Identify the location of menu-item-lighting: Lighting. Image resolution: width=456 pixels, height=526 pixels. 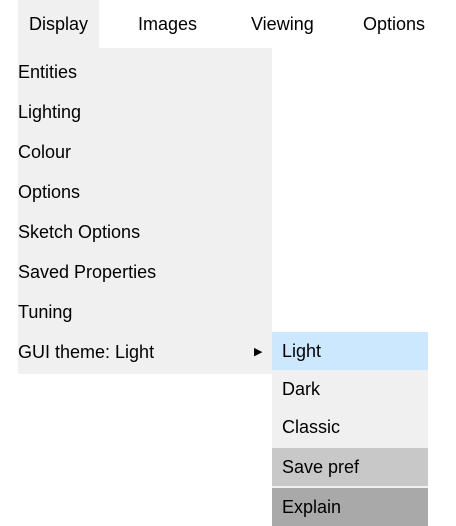
(145, 112).